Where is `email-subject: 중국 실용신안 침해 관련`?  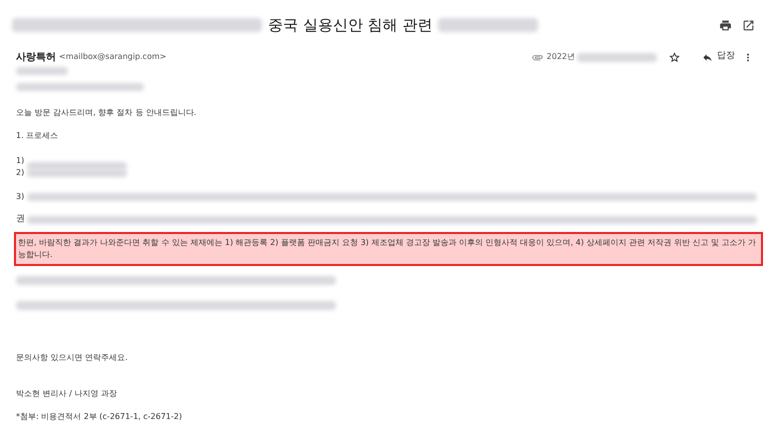
email-subject: 중국 실용신안 침해 관련 is located at coordinates (350, 25).